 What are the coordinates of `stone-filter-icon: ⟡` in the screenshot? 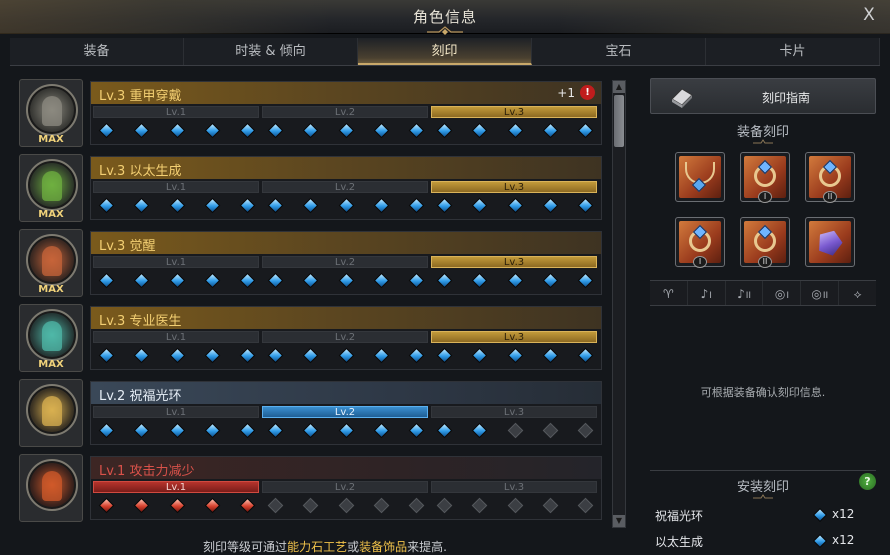 It's located at (857, 293).